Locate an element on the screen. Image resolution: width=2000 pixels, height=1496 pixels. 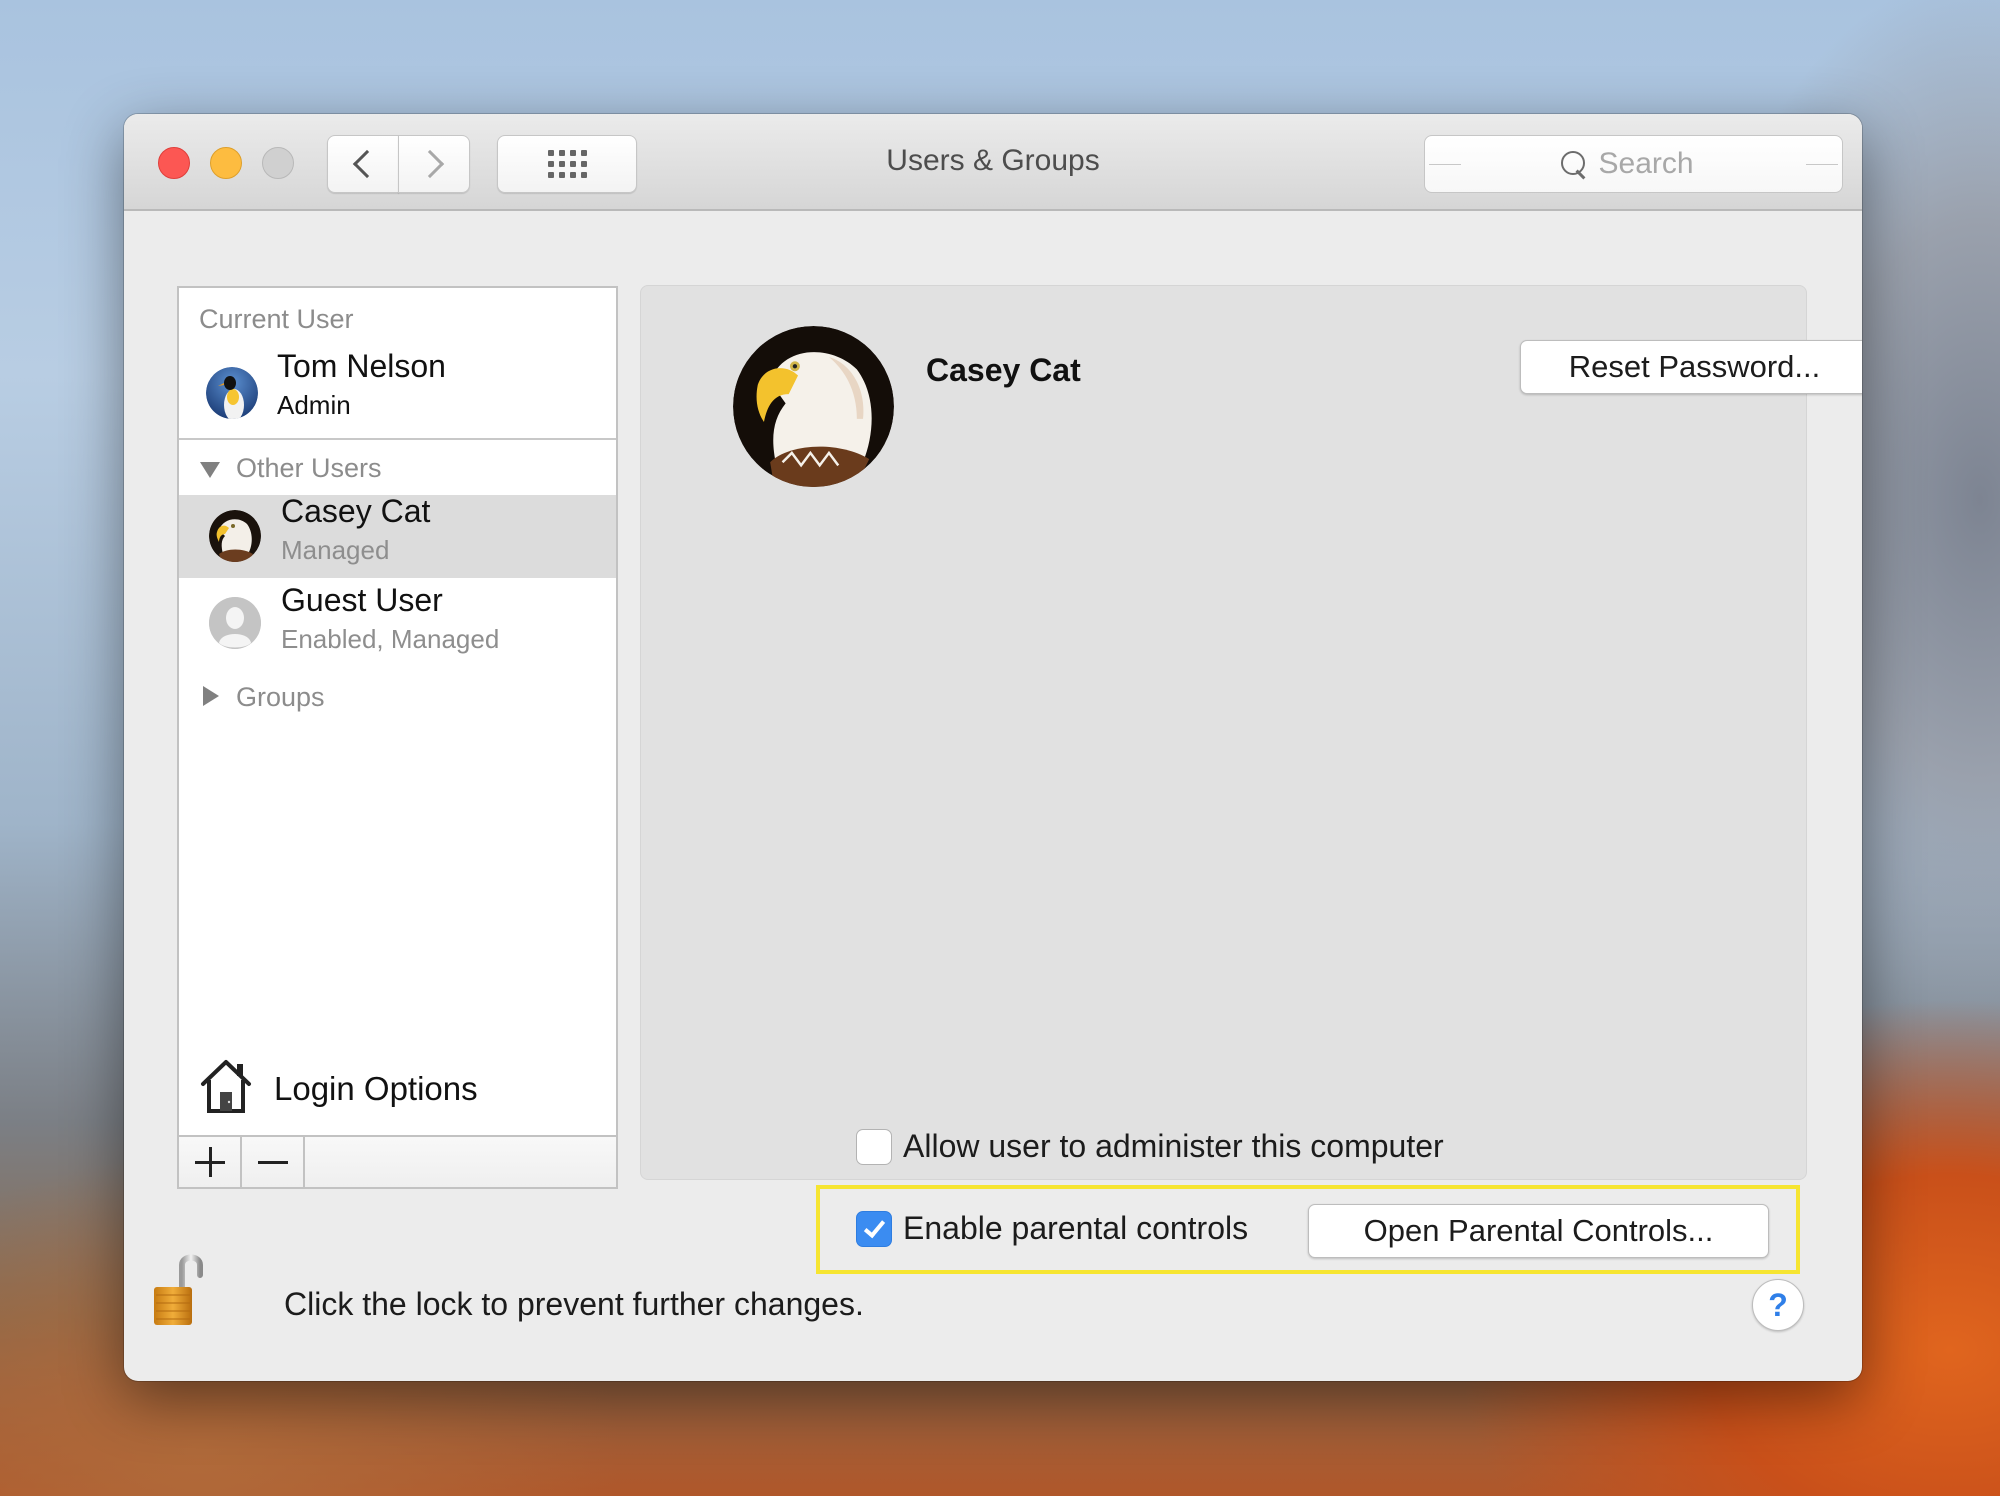
allow-admin-row: Allow user to administer this computer is located at coordinates (1150, 1146).